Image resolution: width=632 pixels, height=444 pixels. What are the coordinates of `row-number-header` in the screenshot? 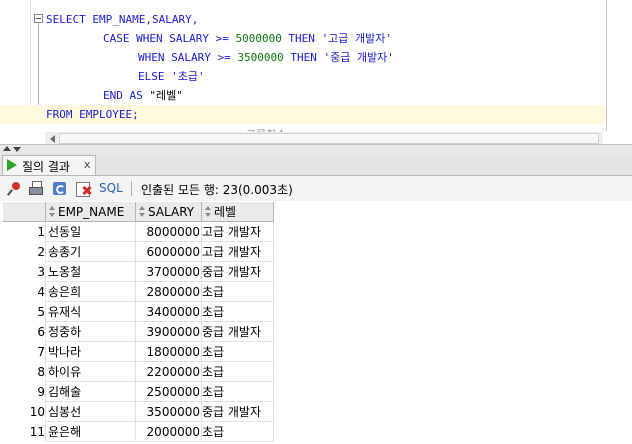 It's located at (24, 212).